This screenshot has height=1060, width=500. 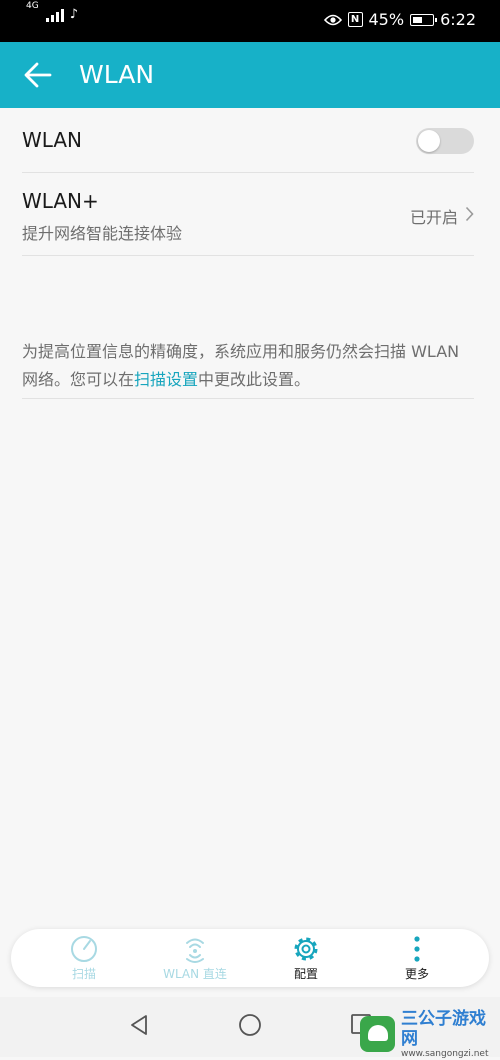 What do you see at coordinates (469, 214) in the screenshot?
I see `chevron-right-icon` at bounding box center [469, 214].